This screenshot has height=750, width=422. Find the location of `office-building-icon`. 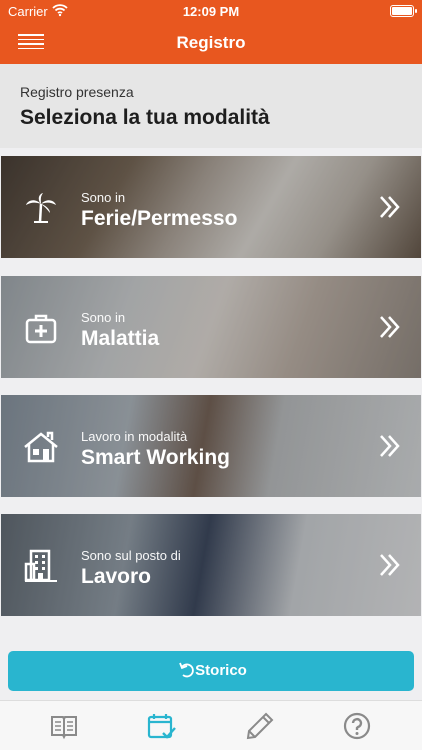

office-building-icon is located at coordinates (40, 565).